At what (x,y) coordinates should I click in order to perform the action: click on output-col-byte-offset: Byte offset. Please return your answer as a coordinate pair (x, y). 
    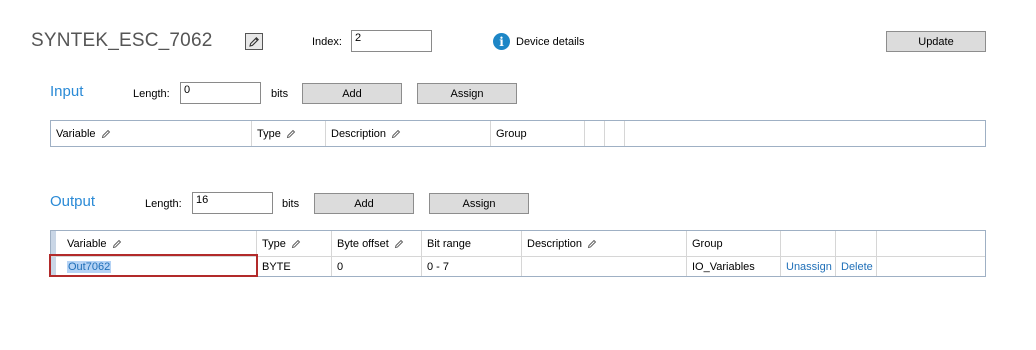
    Looking at the image, I should click on (377, 243).